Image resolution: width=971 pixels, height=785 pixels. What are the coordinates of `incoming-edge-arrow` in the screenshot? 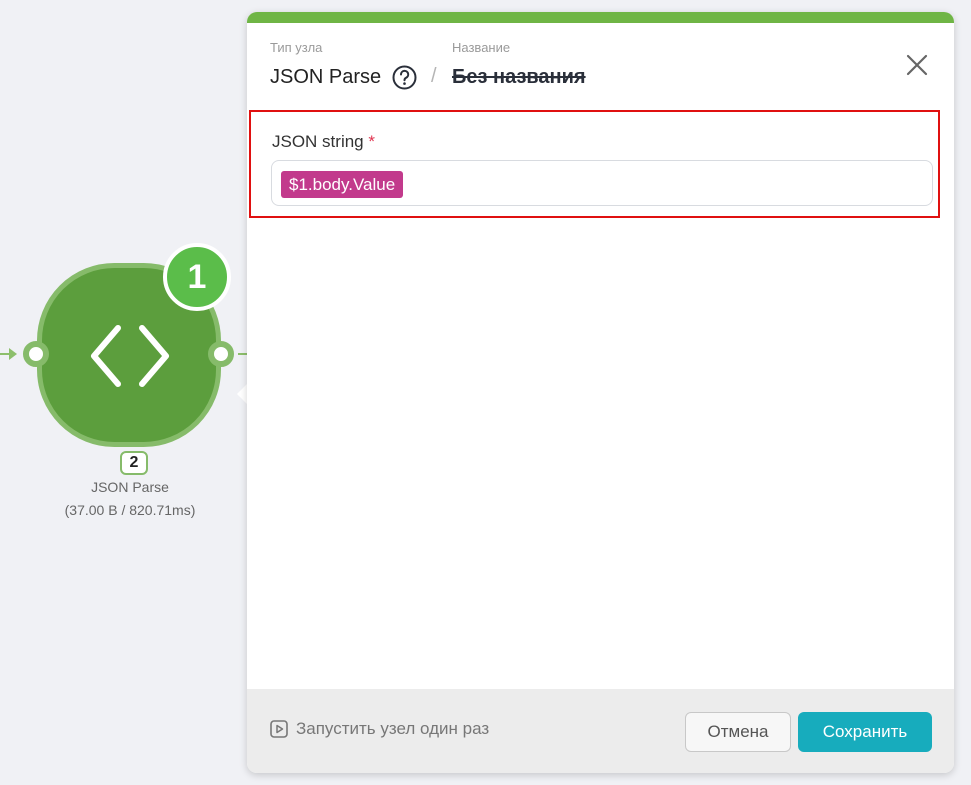 It's located at (13, 354).